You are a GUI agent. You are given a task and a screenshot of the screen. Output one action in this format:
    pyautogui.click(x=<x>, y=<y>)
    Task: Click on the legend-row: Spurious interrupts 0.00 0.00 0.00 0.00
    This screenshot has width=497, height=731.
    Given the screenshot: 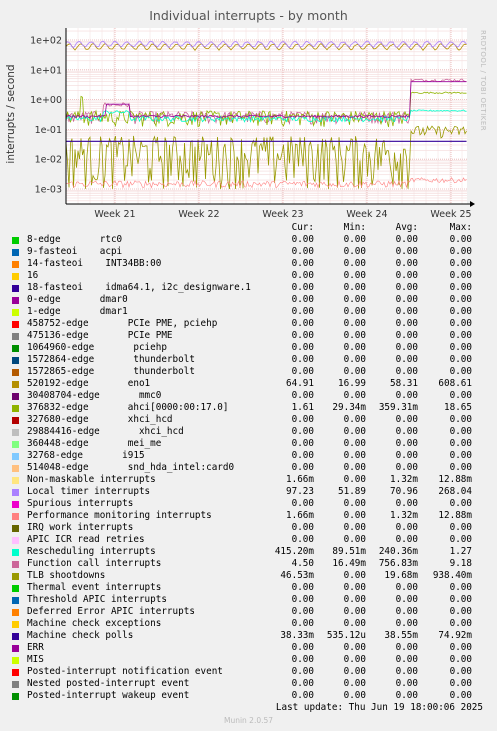 What is the action you would take?
    pyautogui.click(x=248, y=504)
    